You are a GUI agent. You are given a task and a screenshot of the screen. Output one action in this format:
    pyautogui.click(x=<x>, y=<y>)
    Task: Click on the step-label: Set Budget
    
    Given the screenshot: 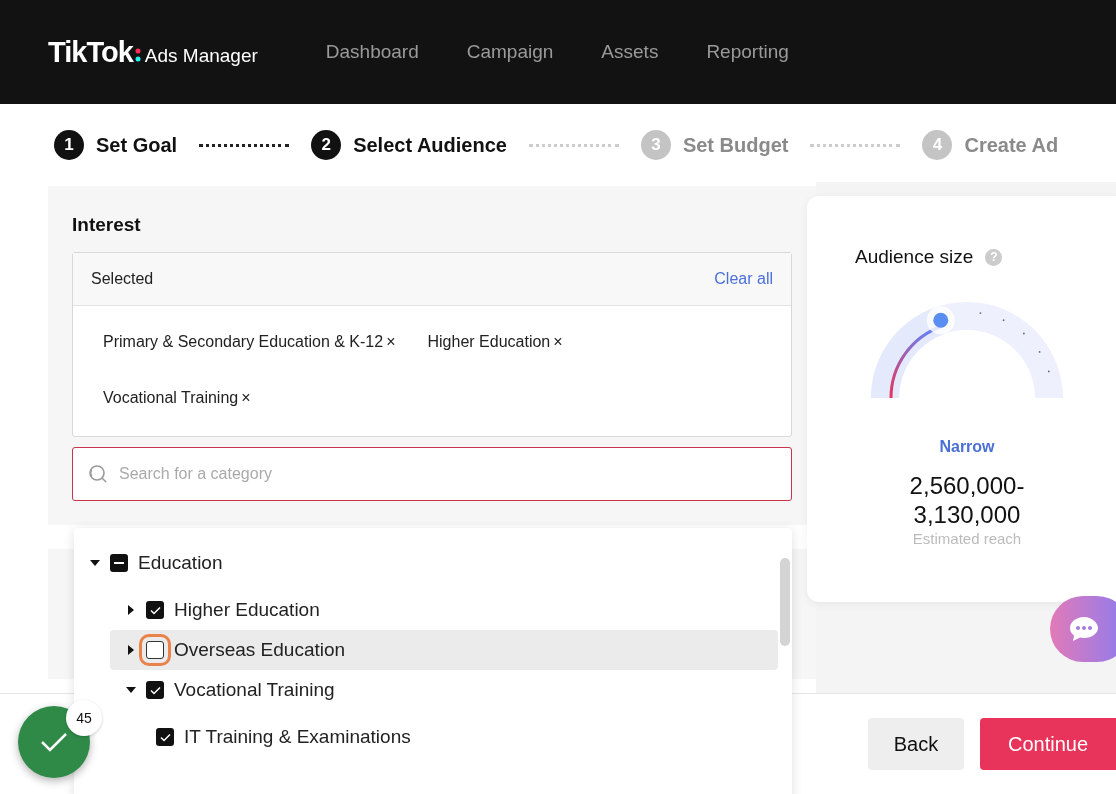 What is the action you would take?
    pyautogui.click(x=735, y=145)
    